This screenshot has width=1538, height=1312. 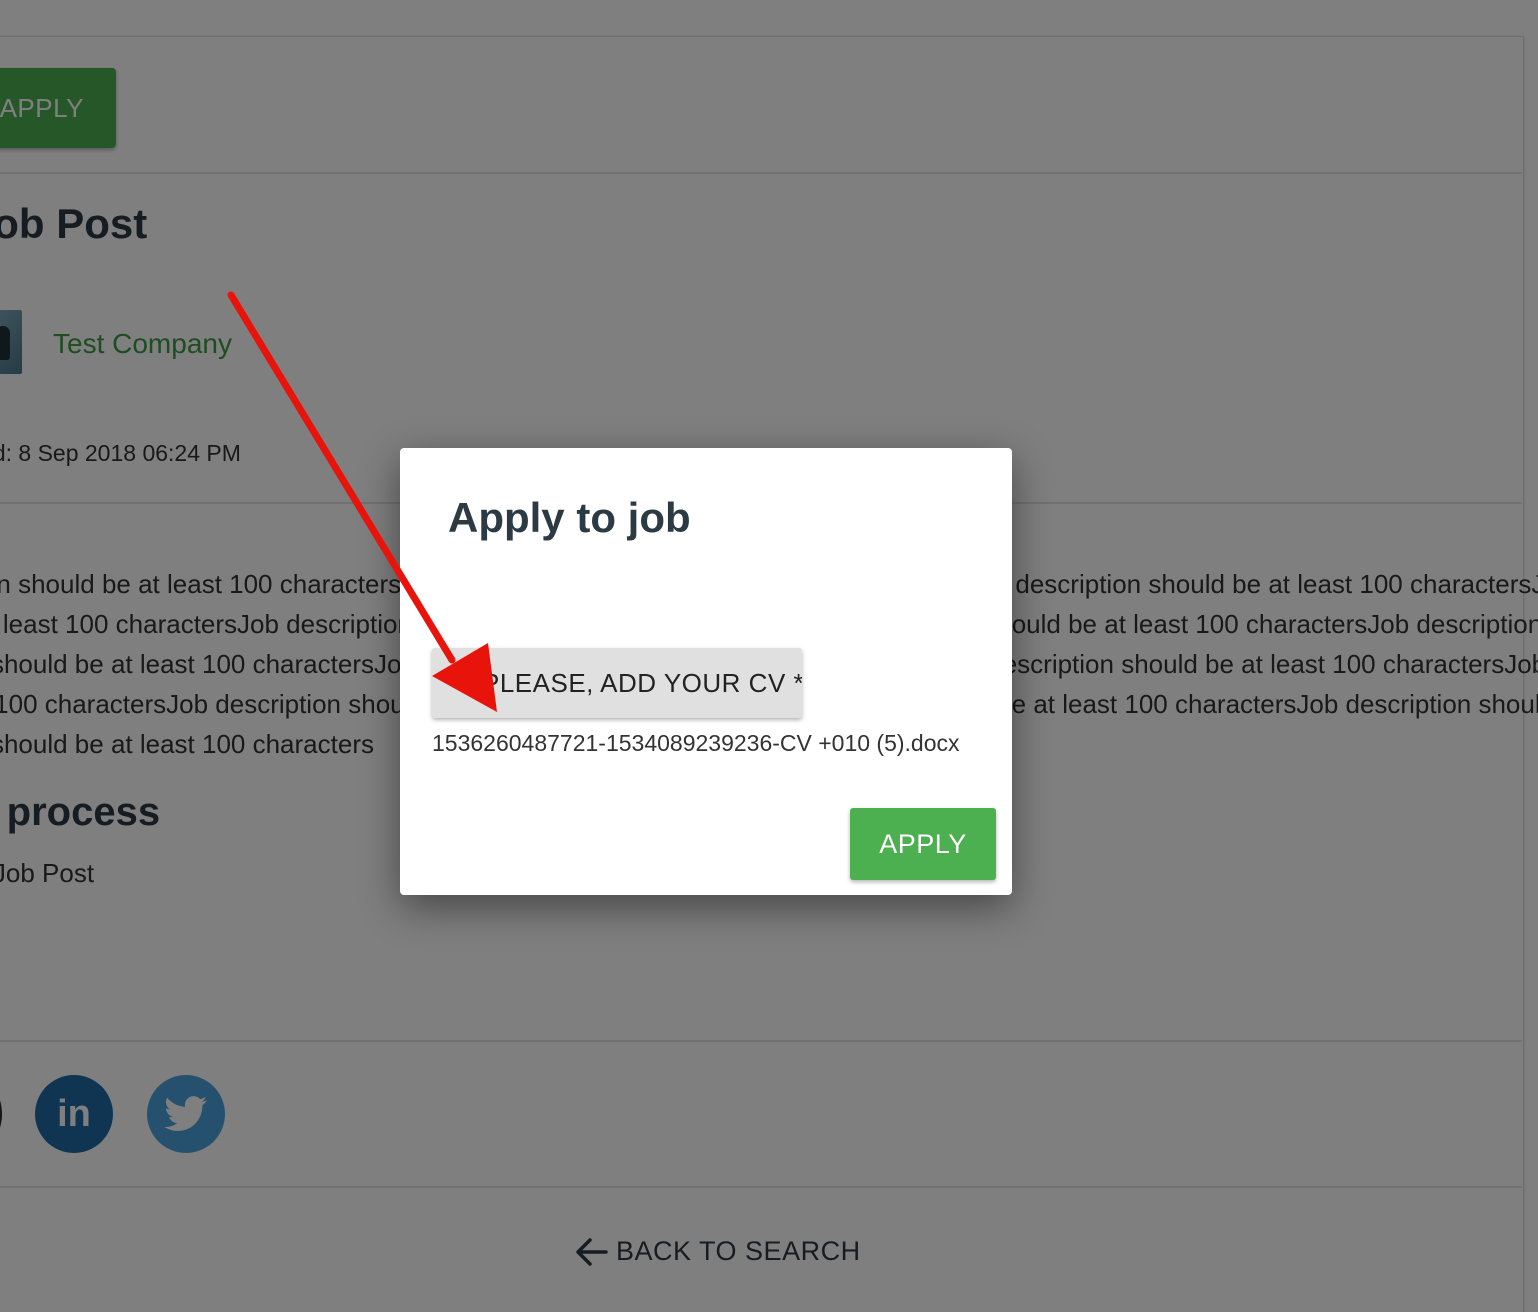 I want to click on dialog-apply-button: APPLY, so click(x=923, y=844).